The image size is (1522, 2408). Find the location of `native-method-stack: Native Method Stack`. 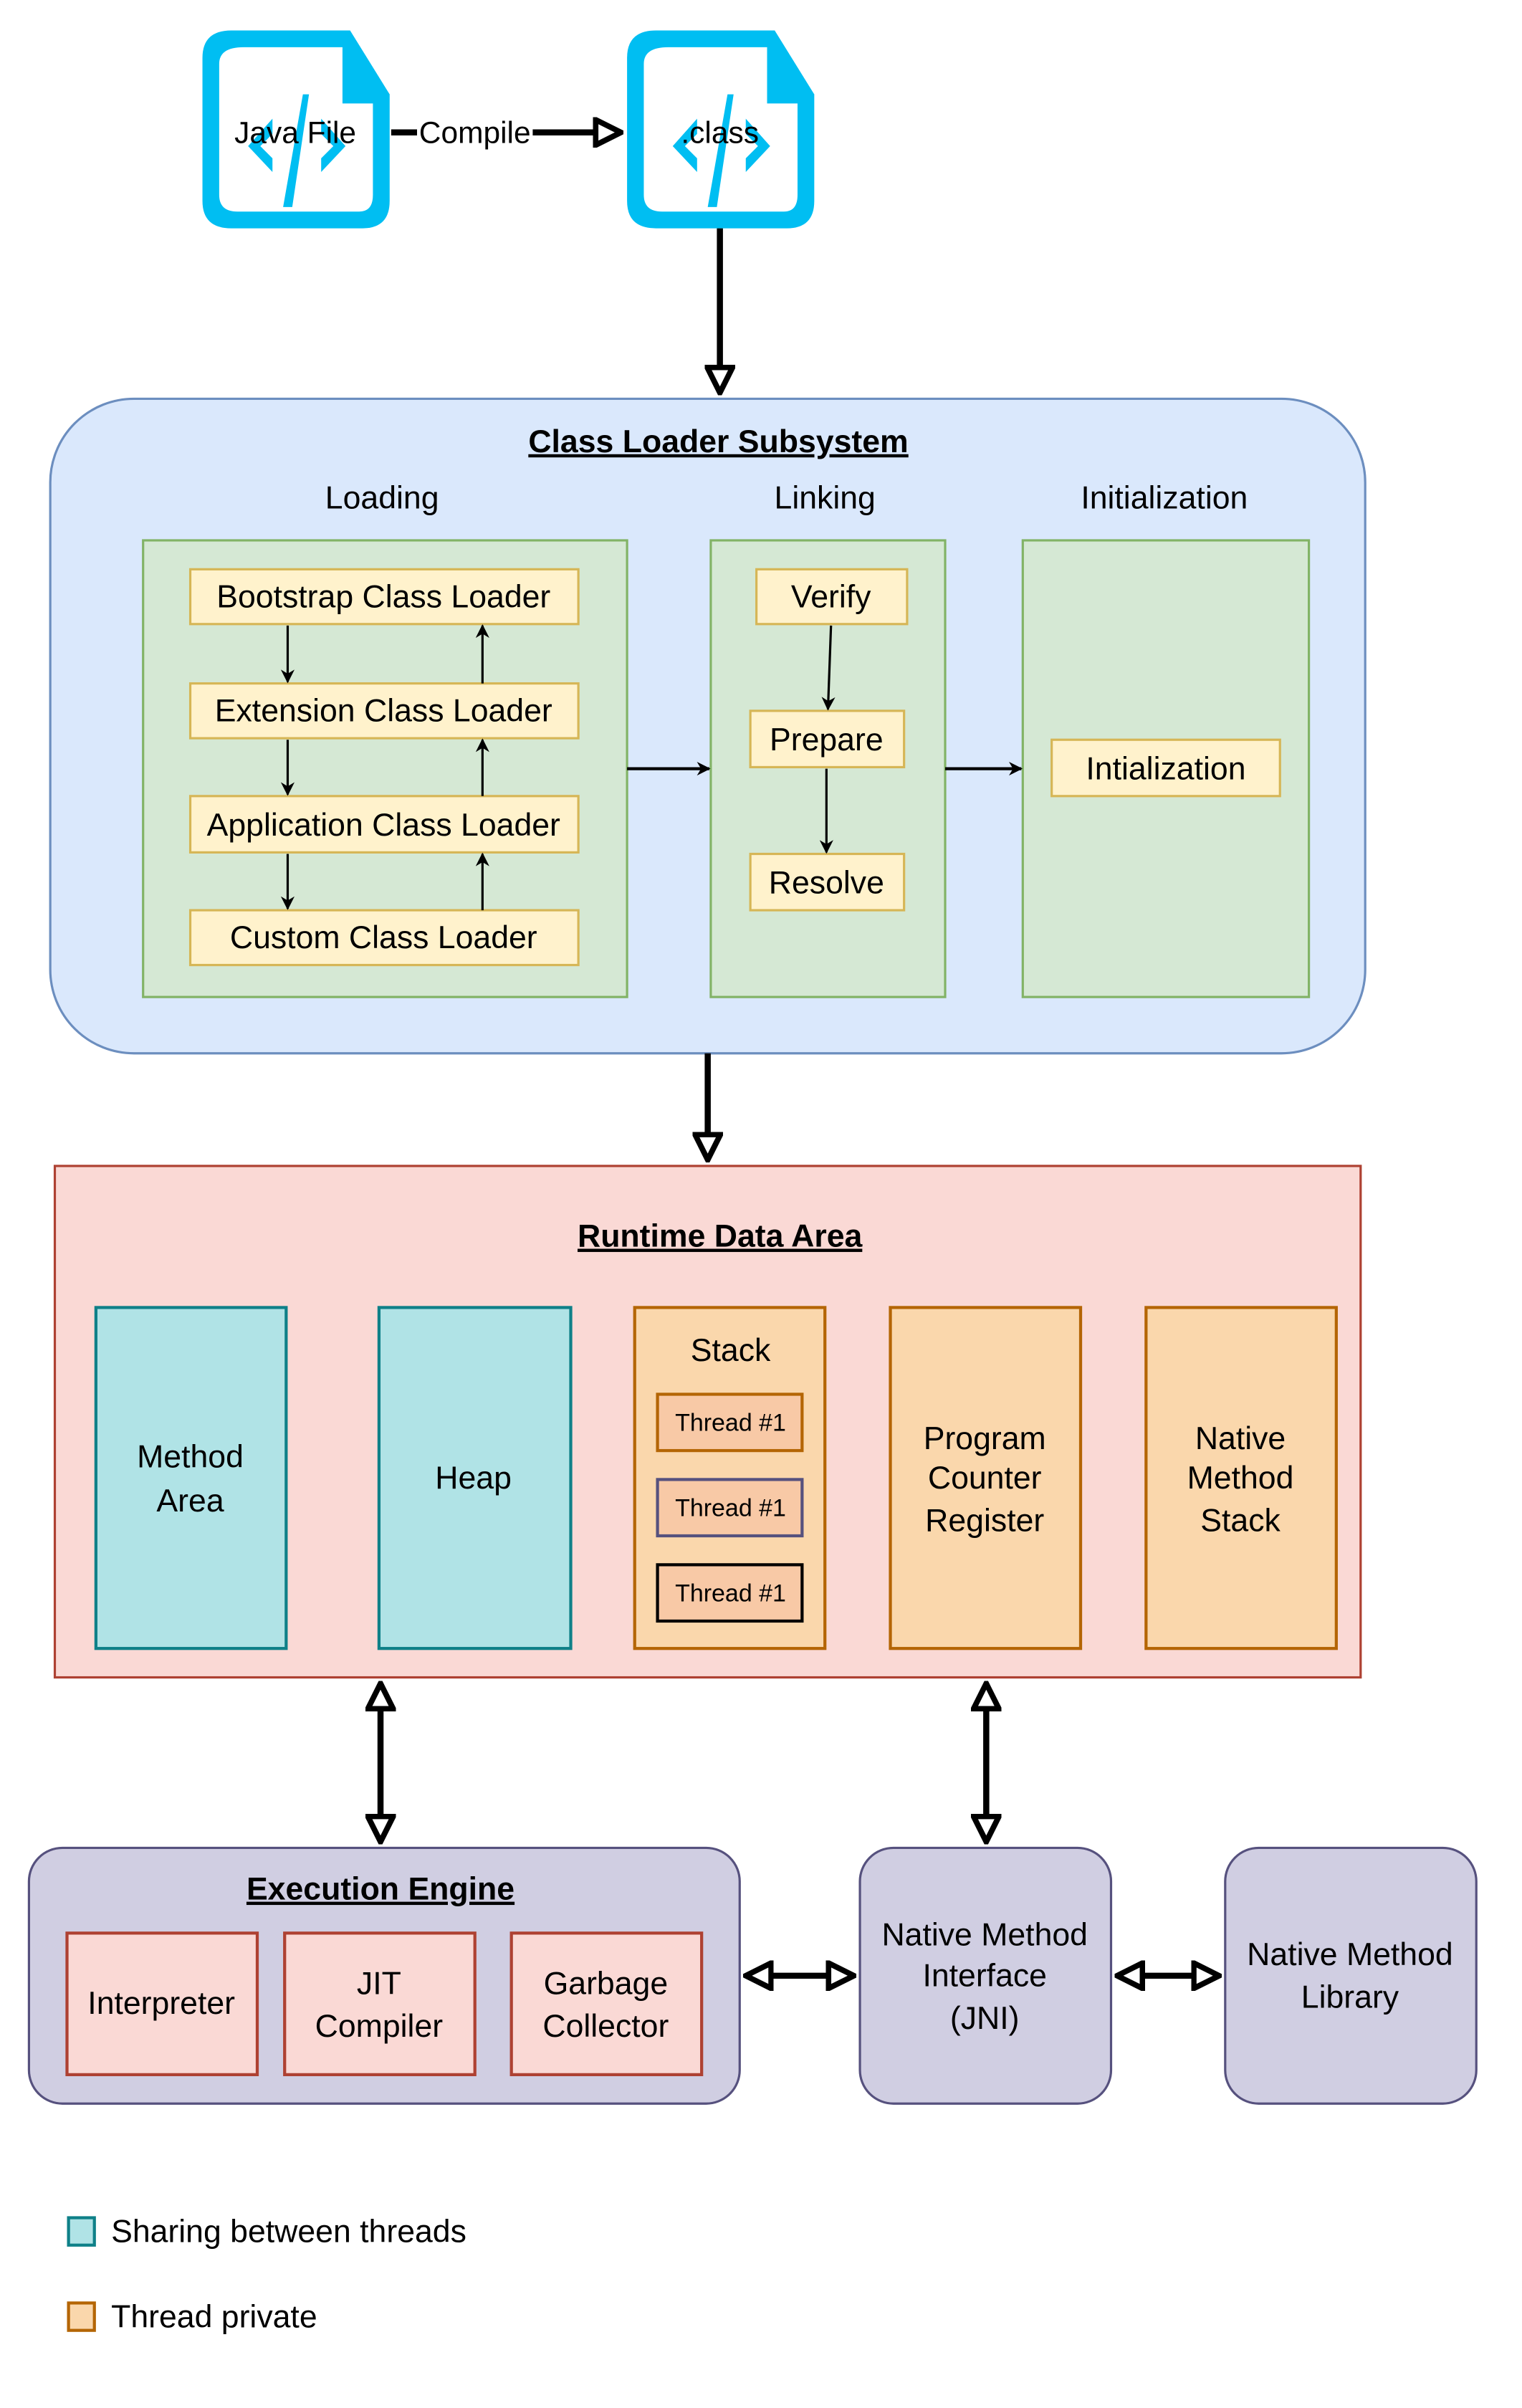

native-method-stack: Native Method Stack is located at coordinates (1241, 1478).